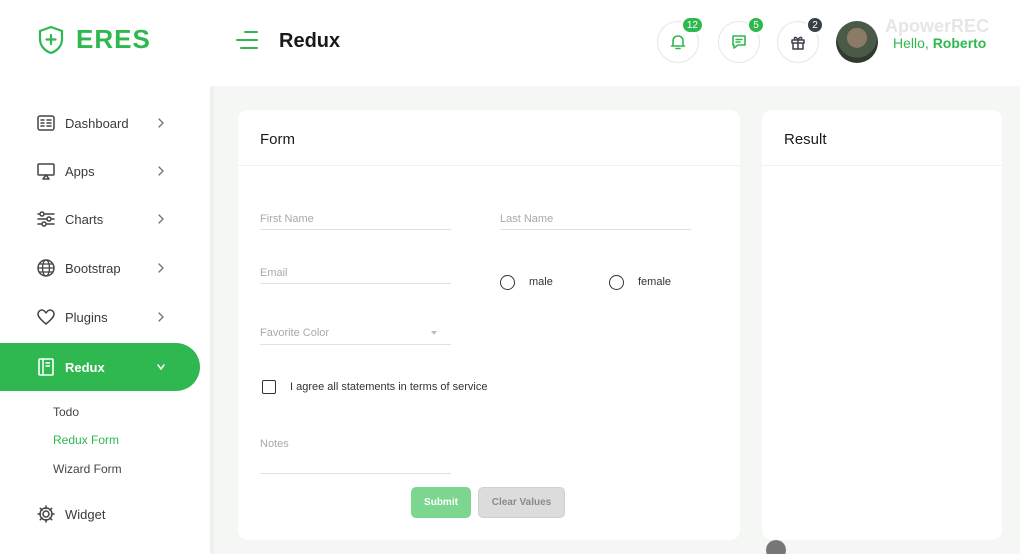 Image resolution: width=1020 pixels, height=554 pixels. What do you see at coordinates (355, 334) in the screenshot?
I see `favorite-color-select: Favorite Color` at bounding box center [355, 334].